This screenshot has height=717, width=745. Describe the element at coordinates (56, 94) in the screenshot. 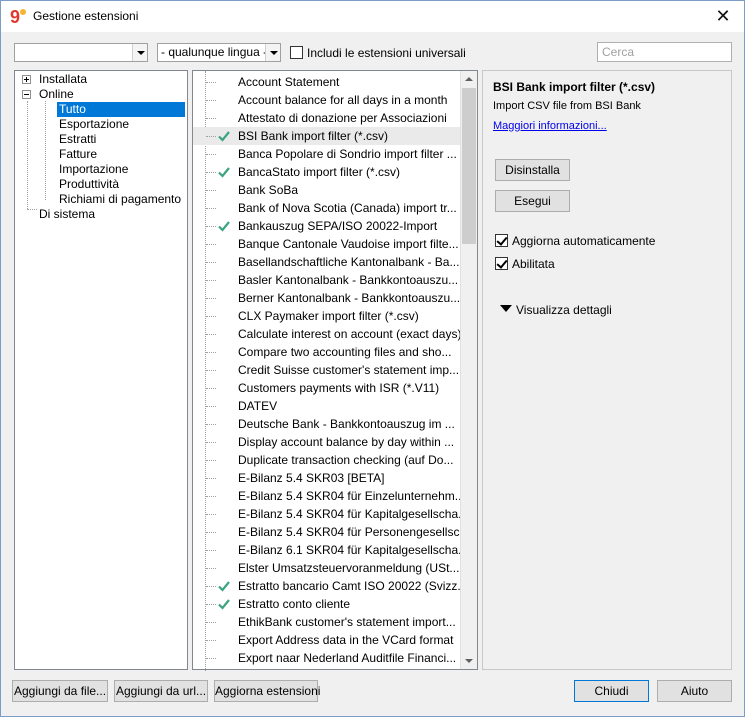

I see `tree-item-online: Online` at that location.